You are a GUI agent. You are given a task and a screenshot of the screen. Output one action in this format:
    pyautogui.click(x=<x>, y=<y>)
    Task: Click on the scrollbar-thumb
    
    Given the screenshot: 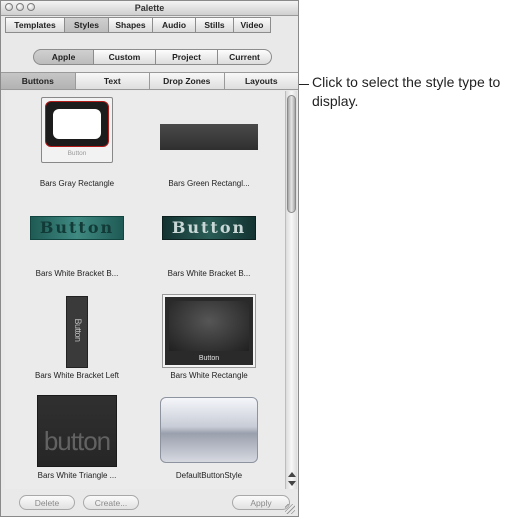 What is the action you would take?
    pyautogui.click(x=291, y=154)
    